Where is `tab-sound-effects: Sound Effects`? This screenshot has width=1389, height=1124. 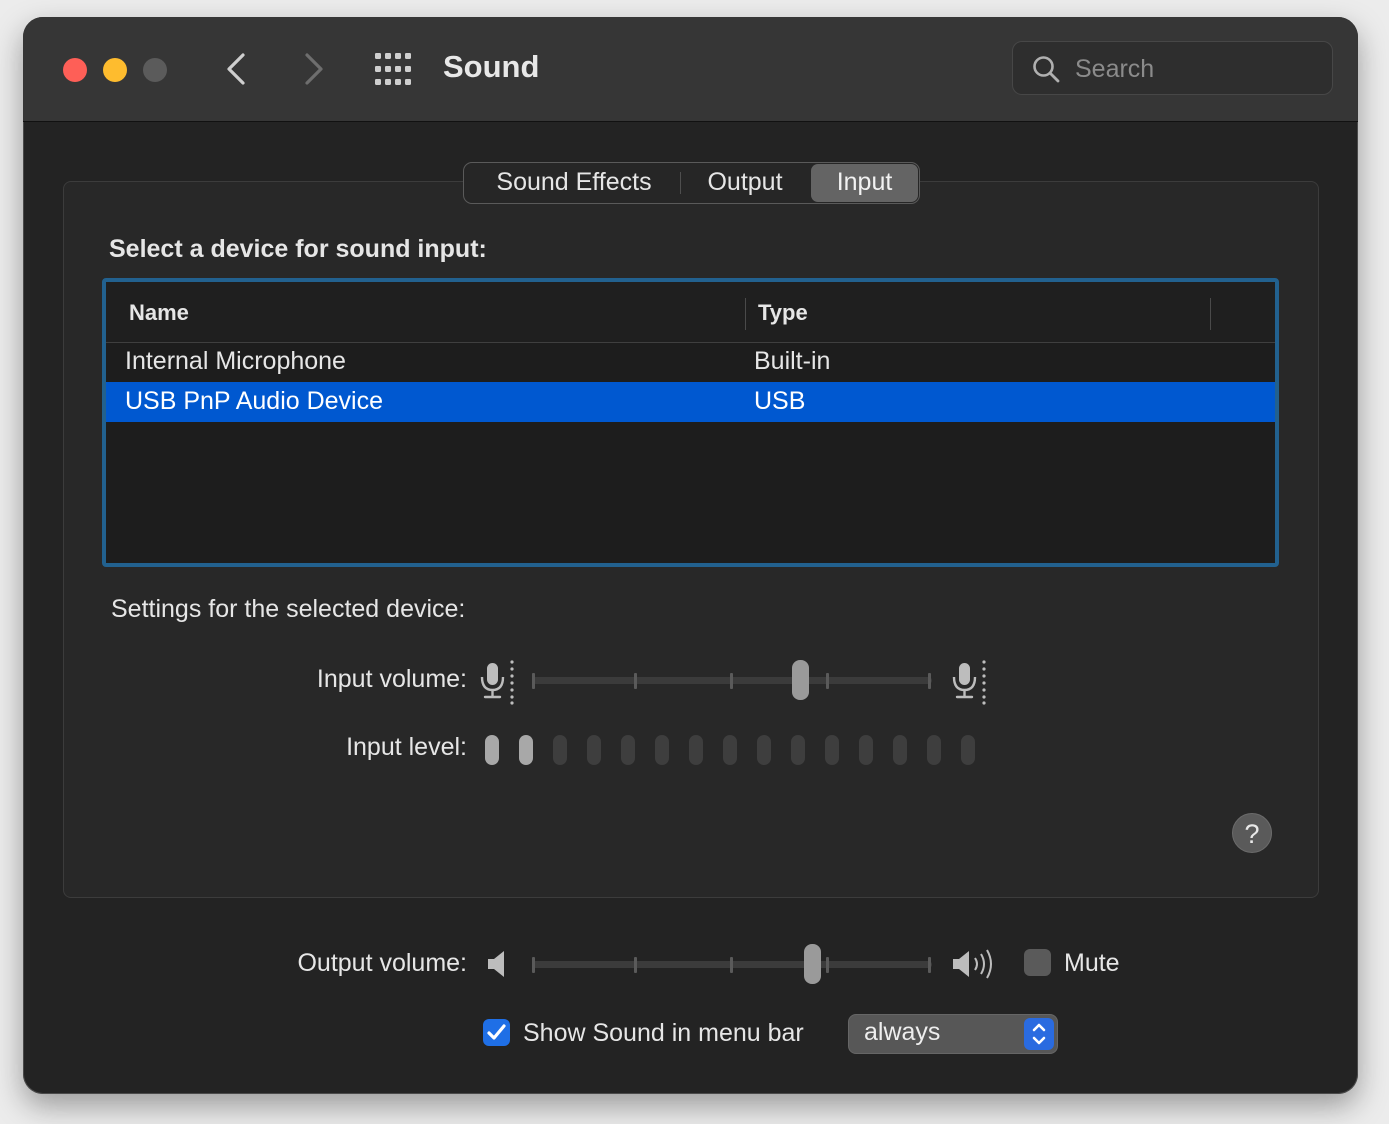
tab-sound-effects: Sound Effects is located at coordinates (574, 183).